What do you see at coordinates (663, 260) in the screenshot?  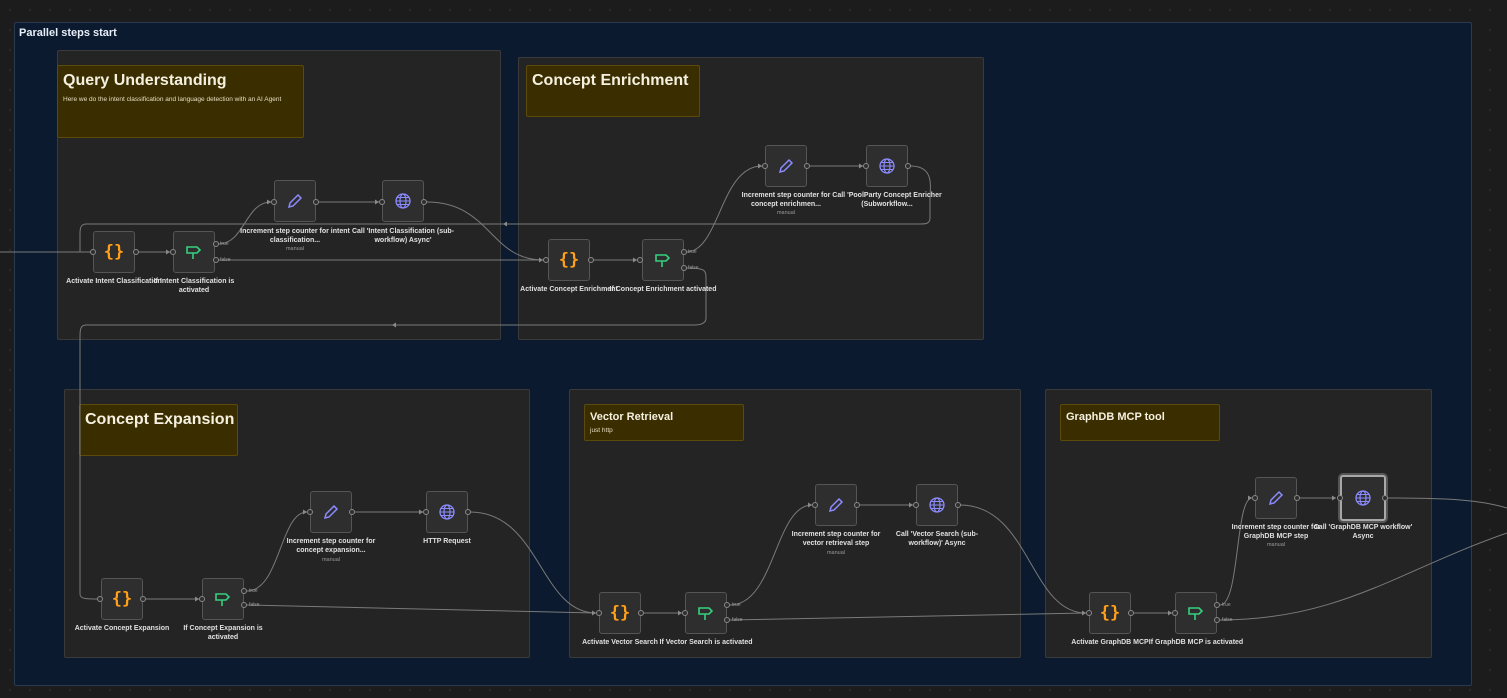 I see `node-if-concept-enrichment` at bounding box center [663, 260].